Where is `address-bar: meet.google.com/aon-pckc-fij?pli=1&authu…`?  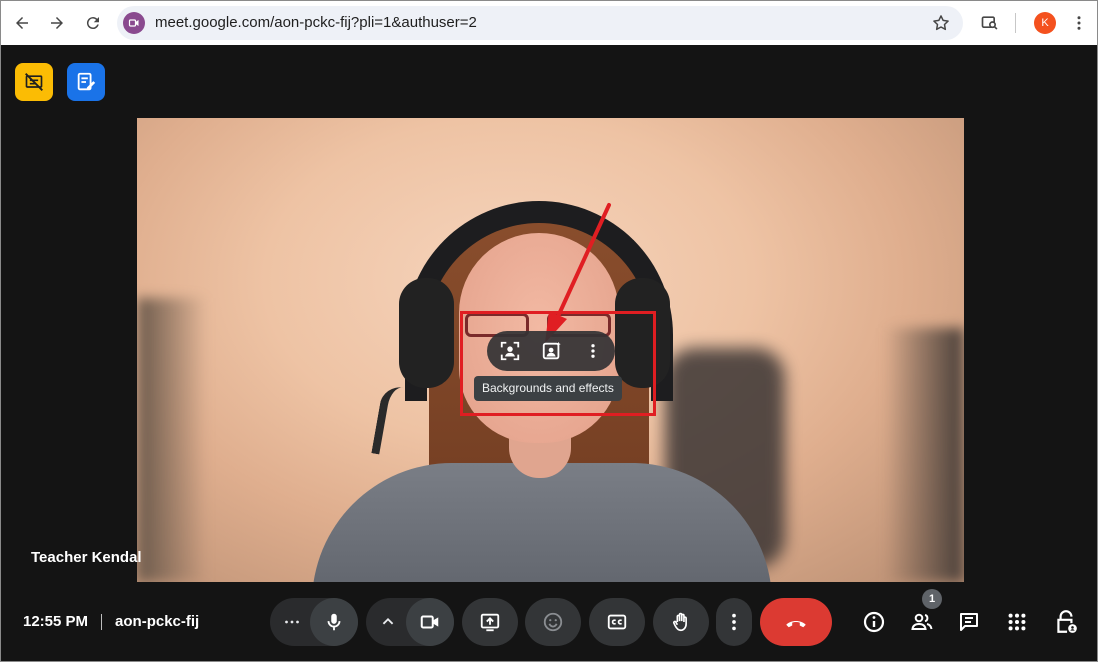
address-bar: meet.google.com/aon-pckc-fij?pli=1&authu… is located at coordinates (540, 23).